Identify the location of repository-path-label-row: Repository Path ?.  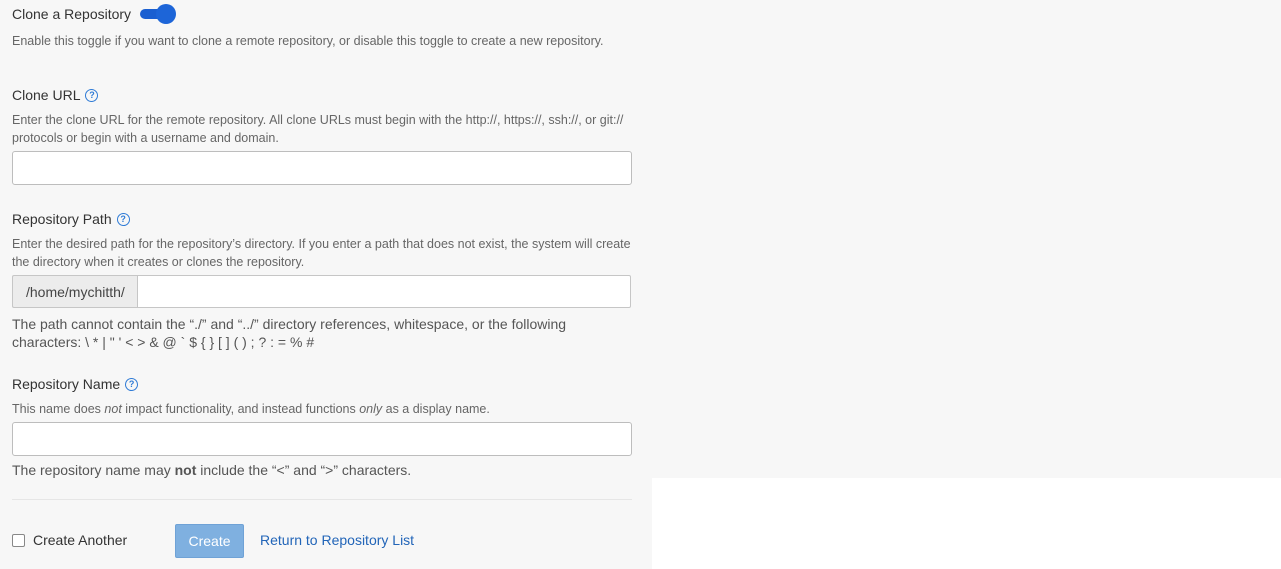
(71, 219).